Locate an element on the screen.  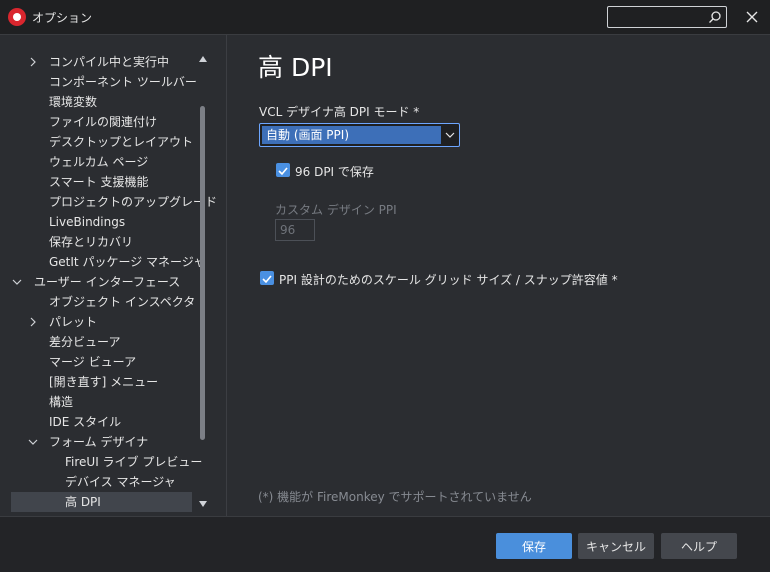
sidebar-item: パレット is located at coordinates (95, 322).